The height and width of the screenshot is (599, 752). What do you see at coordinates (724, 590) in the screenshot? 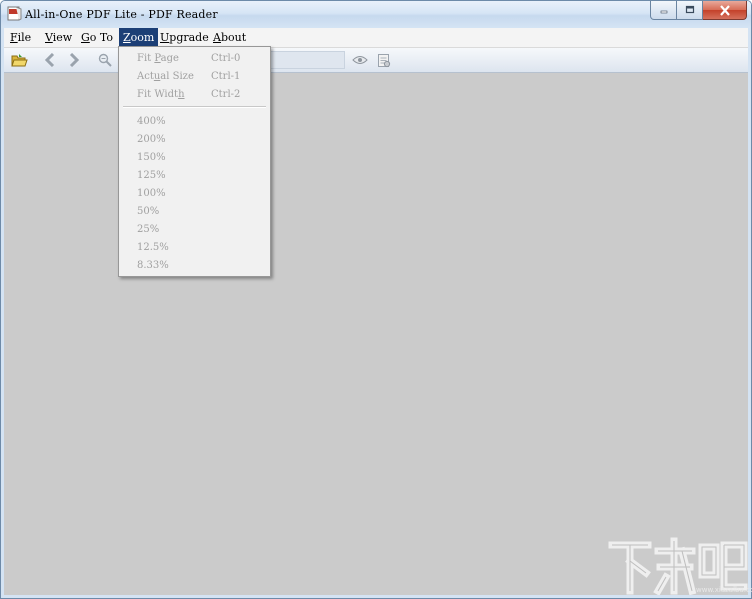
I see `watermark-url: www.xiazaiba.com` at bounding box center [724, 590].